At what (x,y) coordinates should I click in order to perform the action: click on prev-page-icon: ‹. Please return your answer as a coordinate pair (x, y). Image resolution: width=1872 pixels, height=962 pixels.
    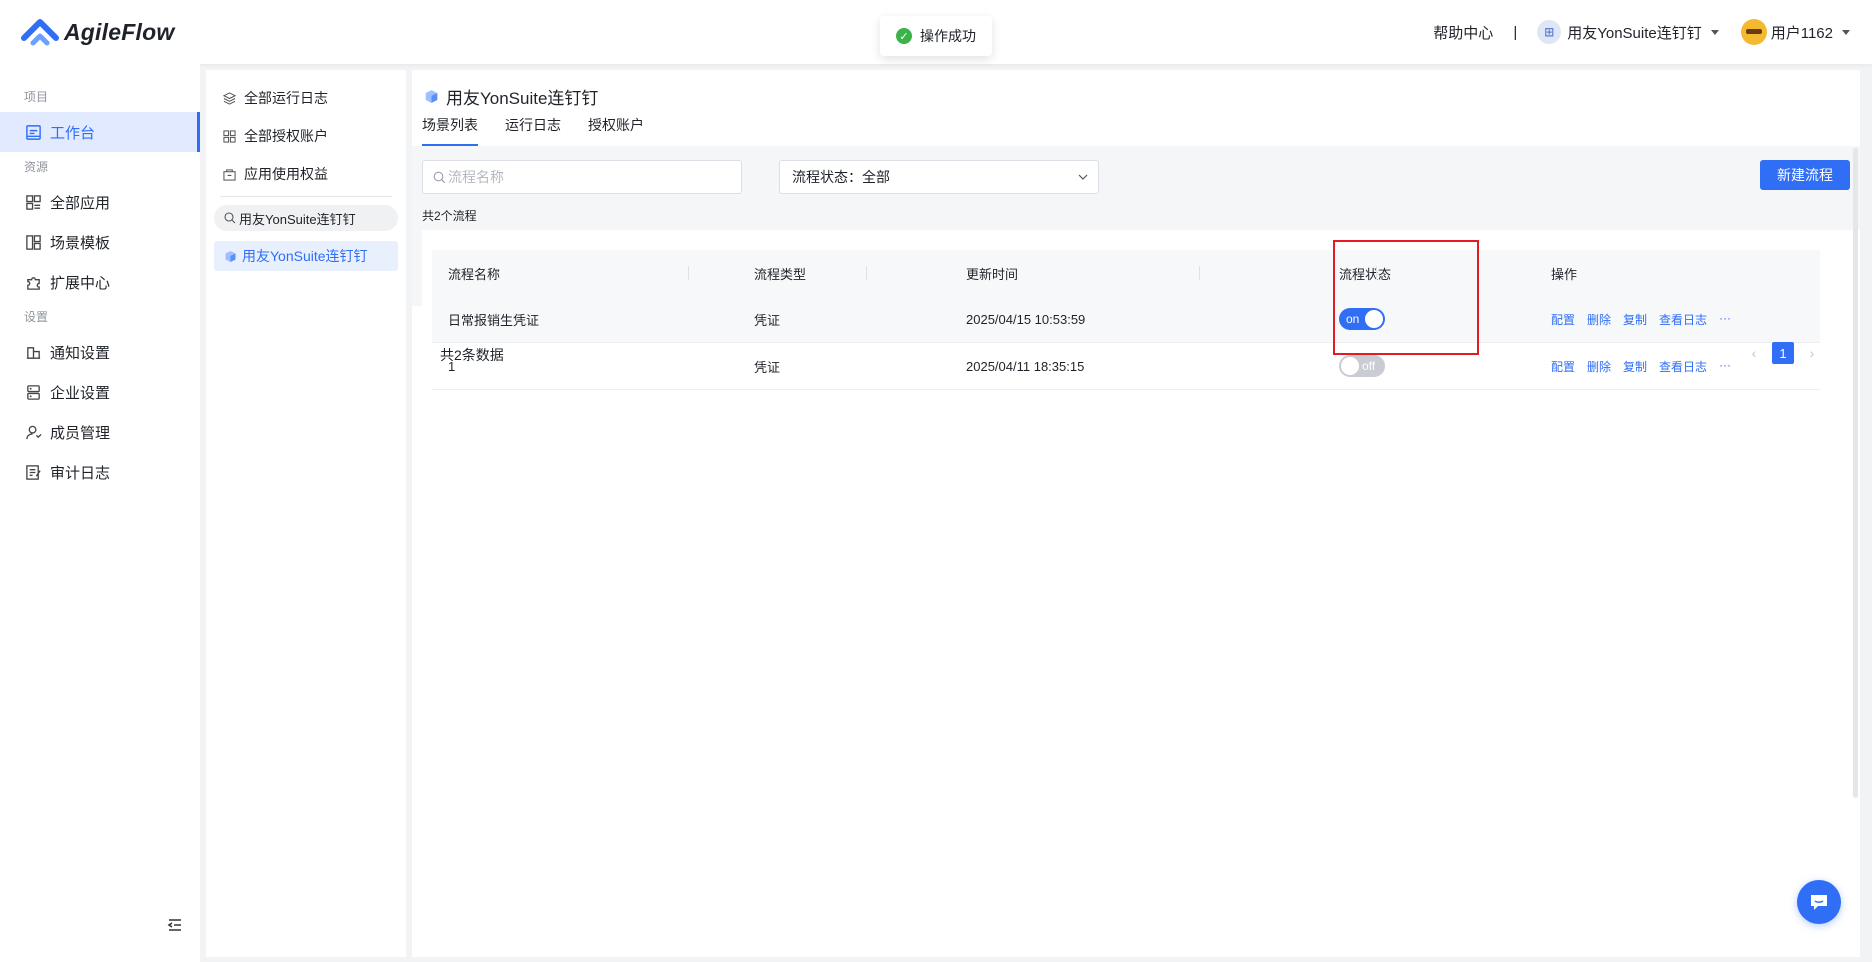
    Looking at the image, I should click on (1754, 353).